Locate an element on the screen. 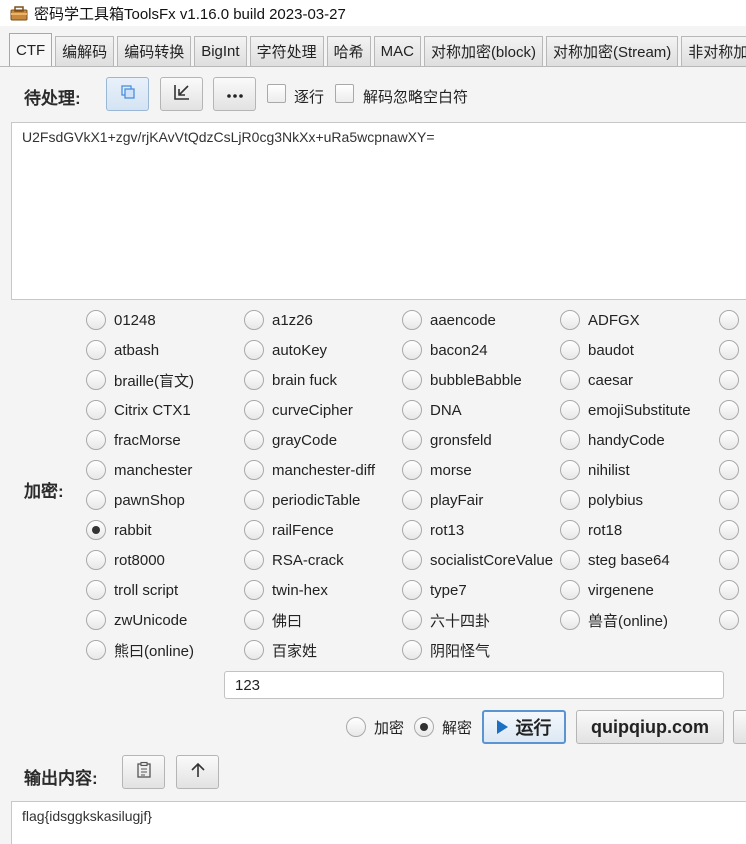 The width and height of the screenshot is (746, 844). cipher-option: periodicTable is located at coordinates (302, 500).